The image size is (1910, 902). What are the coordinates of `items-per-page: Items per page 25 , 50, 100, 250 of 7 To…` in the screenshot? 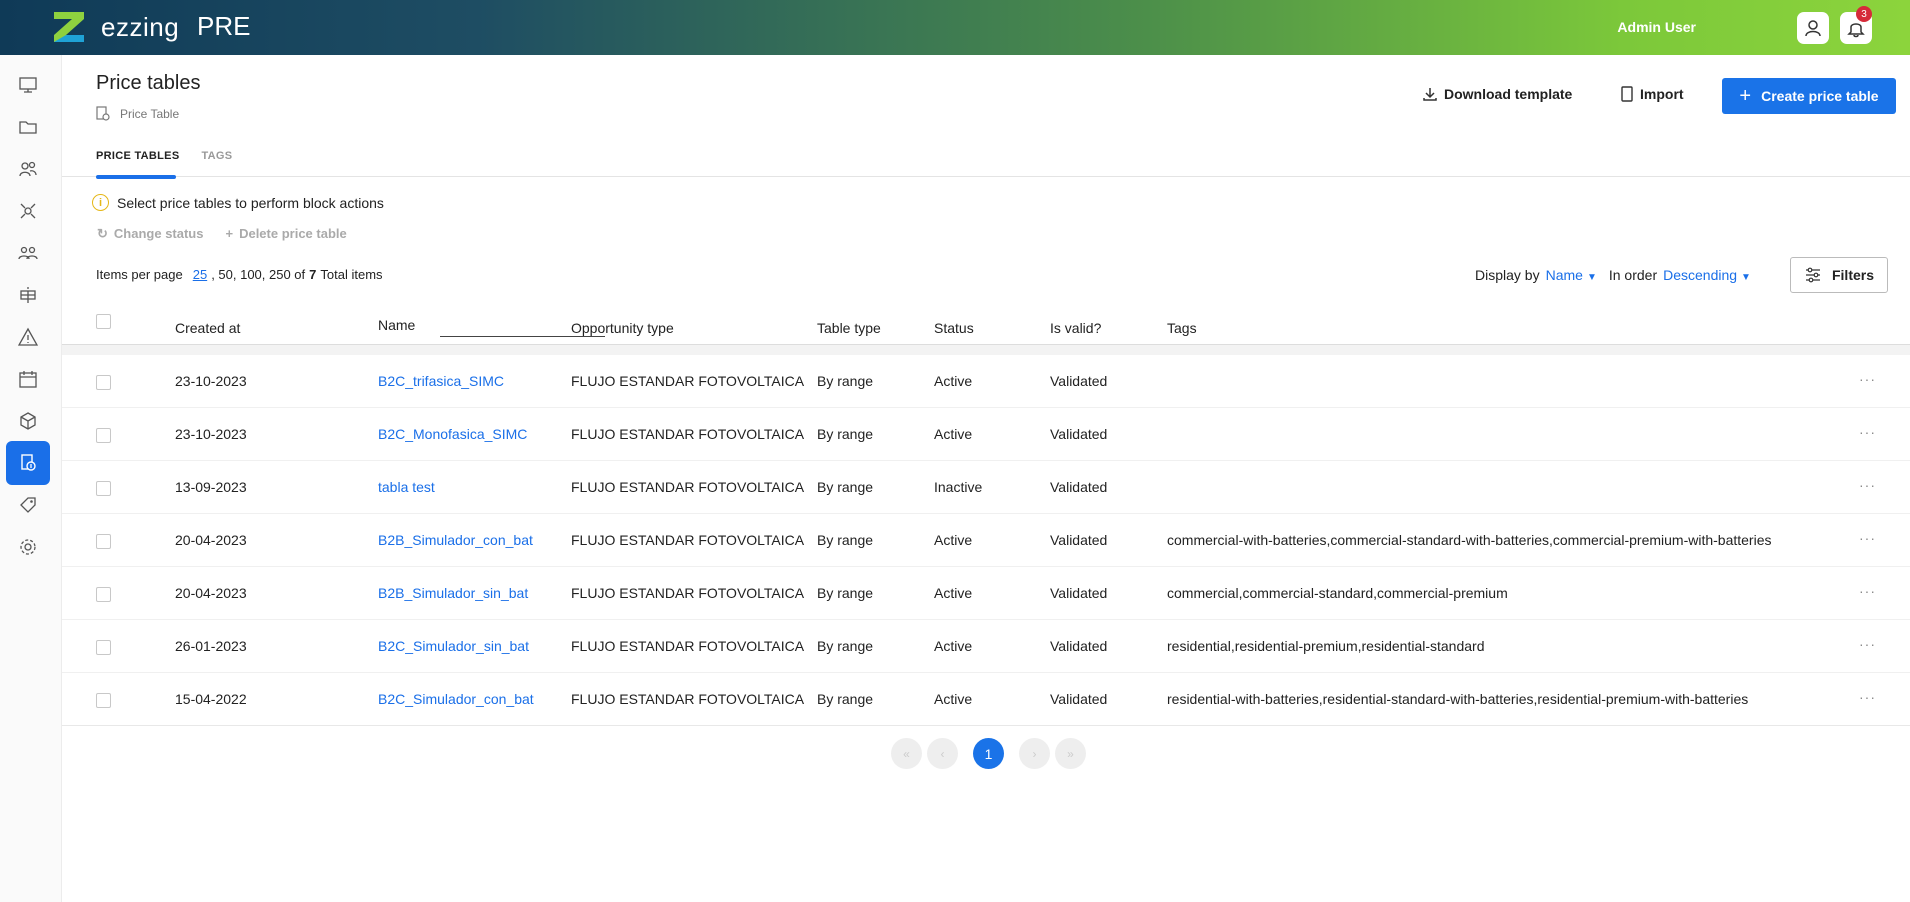 It's located at (239, 274).